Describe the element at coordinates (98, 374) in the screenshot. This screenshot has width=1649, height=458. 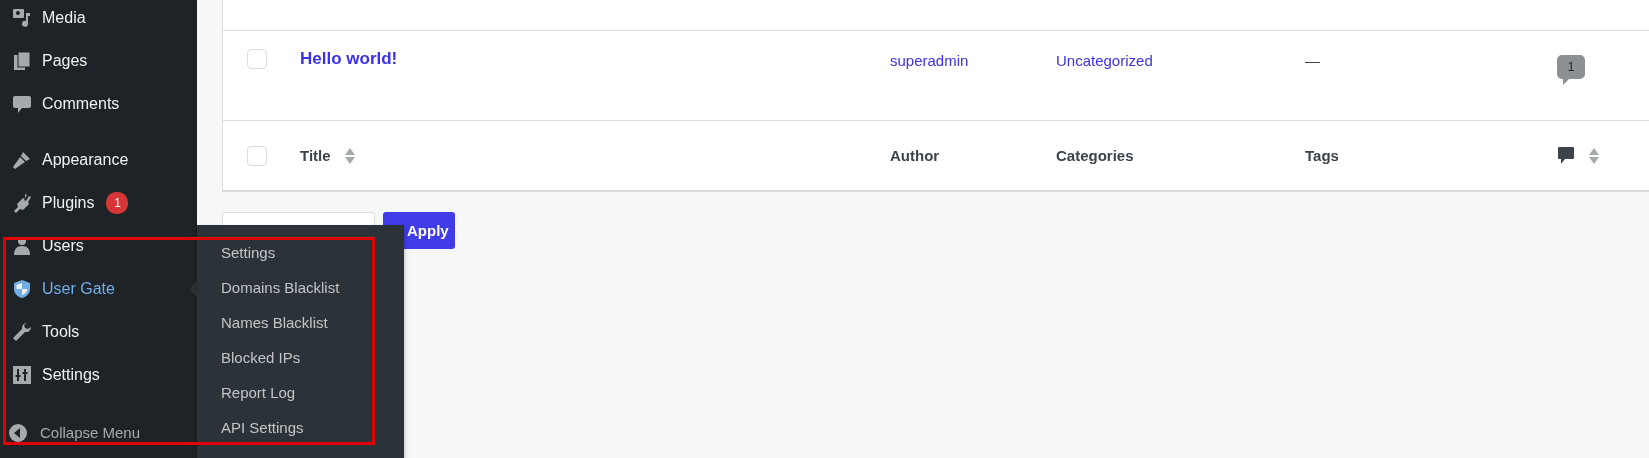
I see `sidebar-item: Settings` at that location.